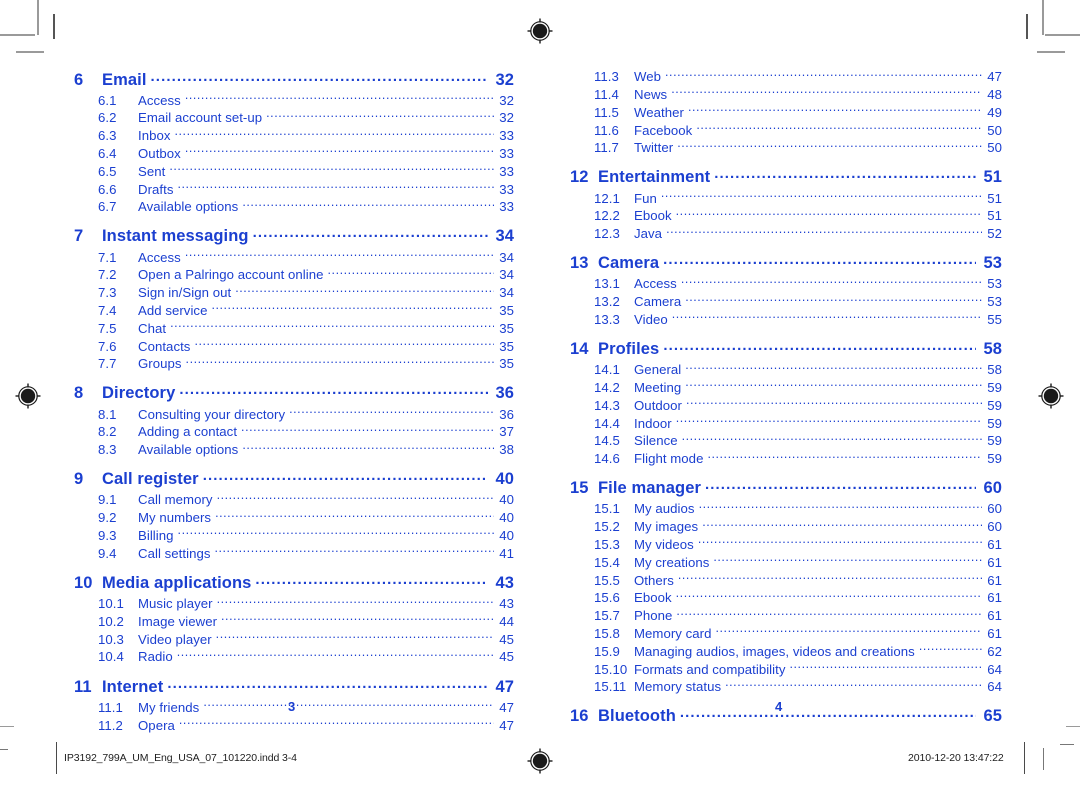  I want to click on toc-section-entry: 15.1 My audios 60, so click(786, 509).